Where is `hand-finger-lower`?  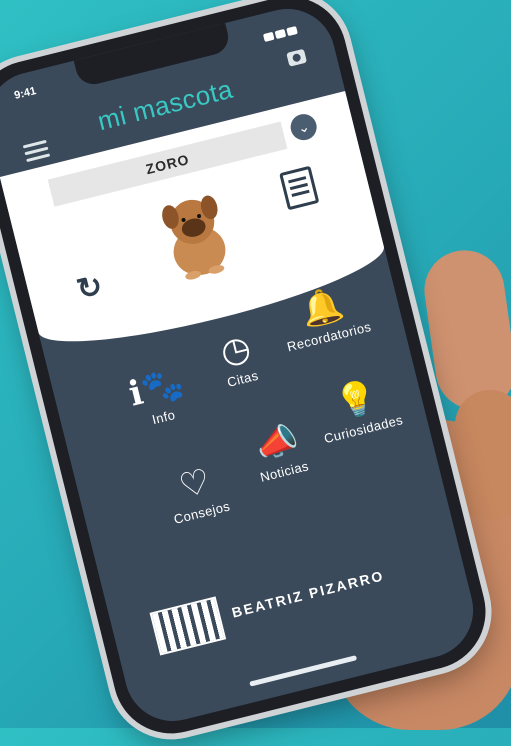 hand-finger-lower is located at coordinates (483, 455).